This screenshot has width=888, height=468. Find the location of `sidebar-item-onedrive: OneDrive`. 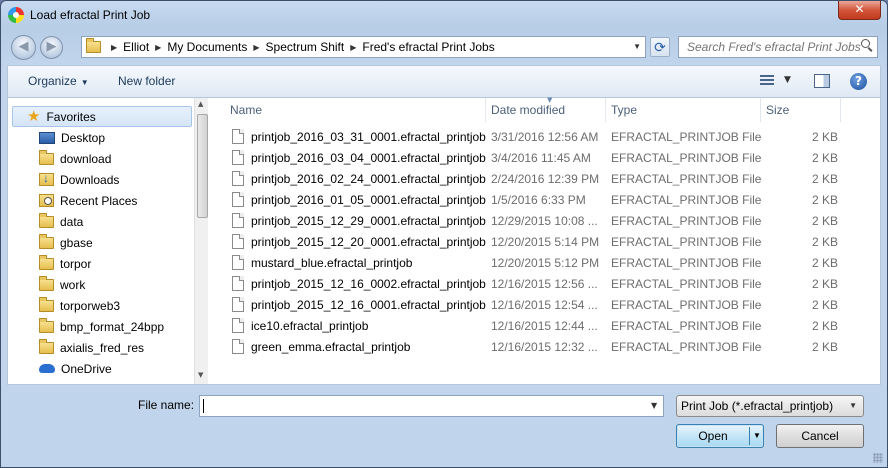

sidebar-item-onedrive: OneDrive is located at coordinates (100, 368).